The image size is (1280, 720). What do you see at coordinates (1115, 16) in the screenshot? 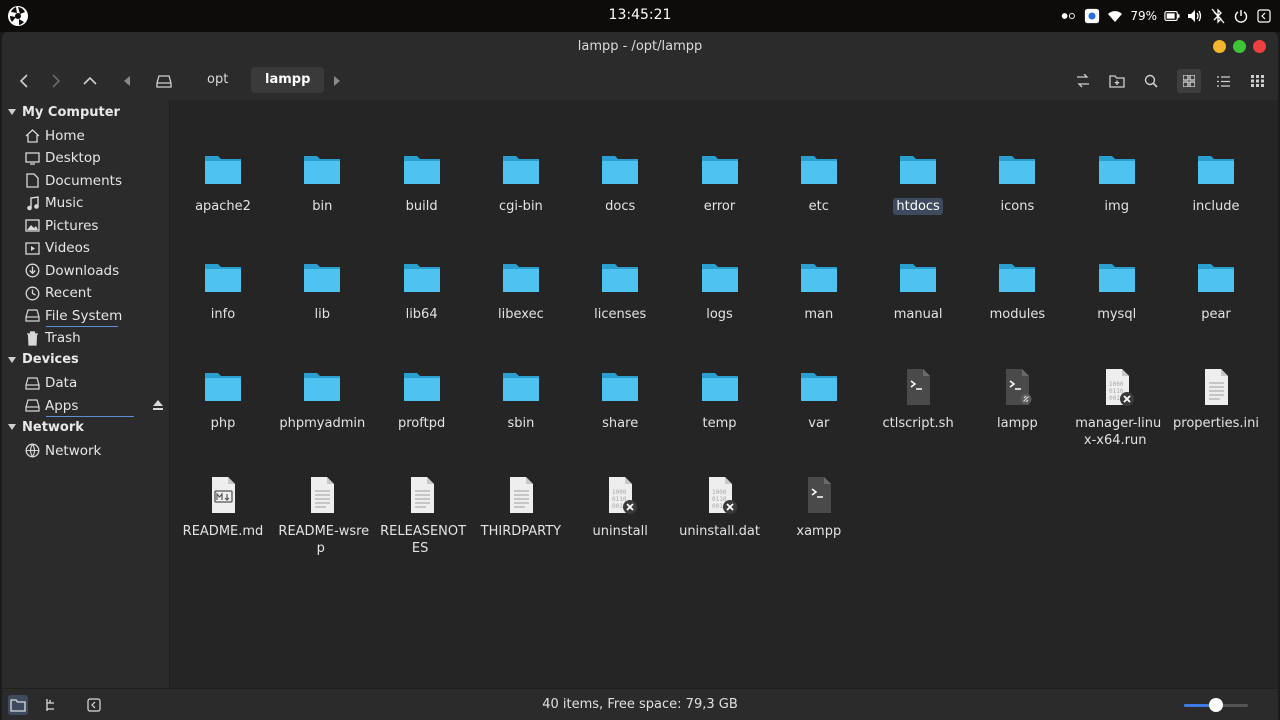
I see `wifi-icon` at bounding box center [1115, 16].